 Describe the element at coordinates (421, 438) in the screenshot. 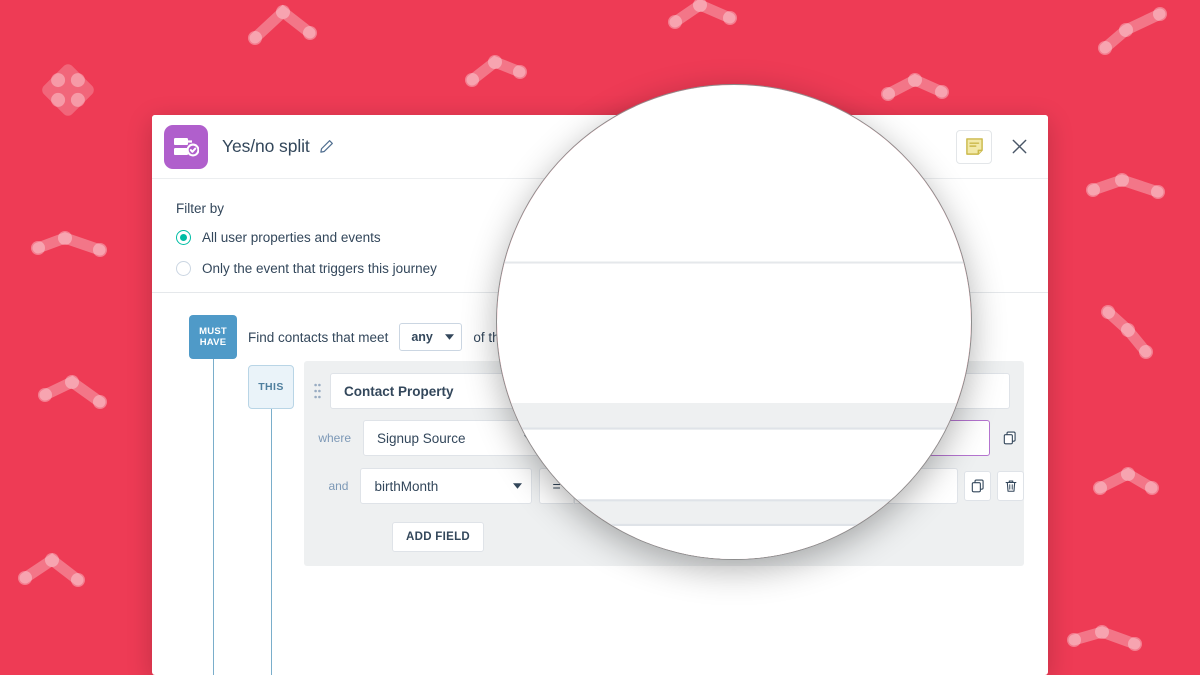

I see `property-value-1: Signup Source` at that location.